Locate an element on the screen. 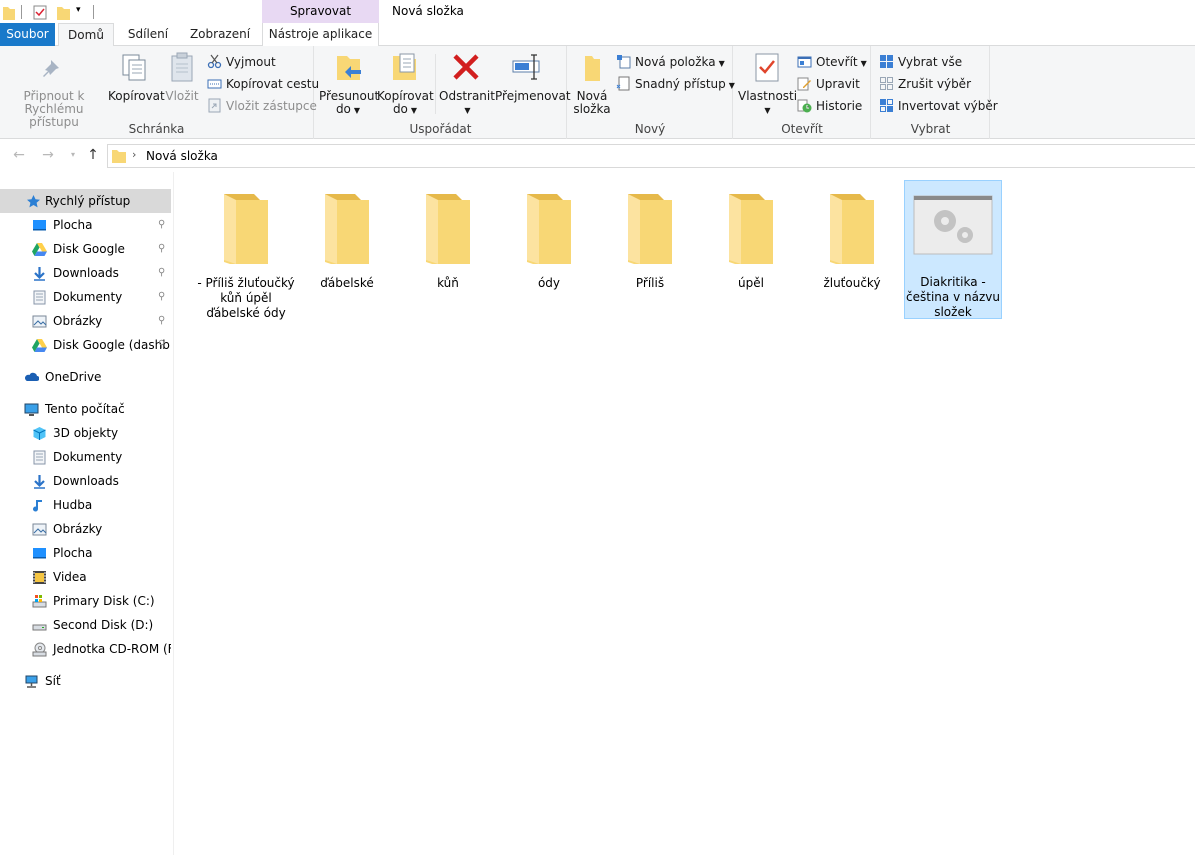  application-item: Diakritika - čeština v názvu složek is located at coordinates (953, 249).